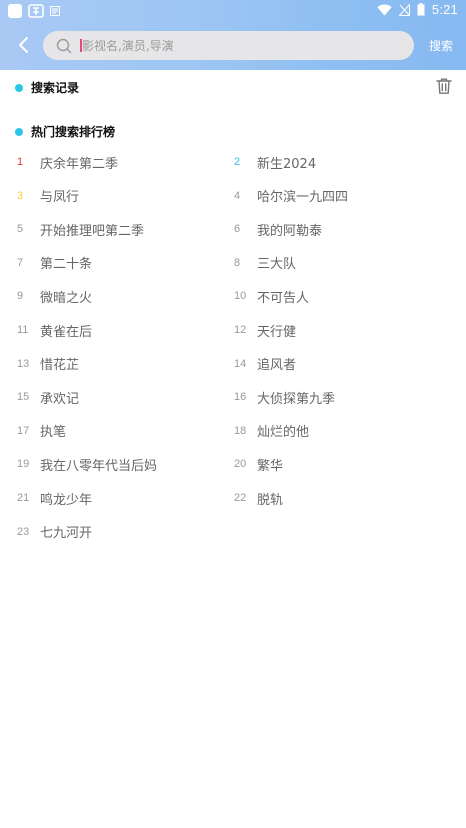 Image resolution: width=466 pixels, height=828 pixels. Describe the element at coordinates (404, 9) in the screenshot. I see `signal-icon` at that location.